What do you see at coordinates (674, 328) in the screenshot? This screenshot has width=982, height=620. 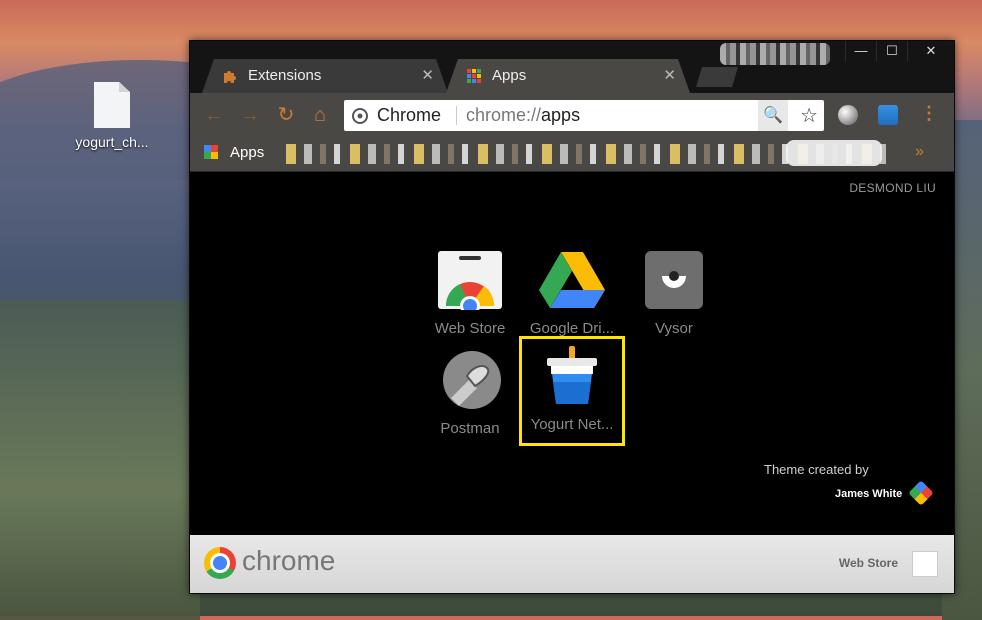 I see `app-label: Vysor` at bounding box center [674, 328].